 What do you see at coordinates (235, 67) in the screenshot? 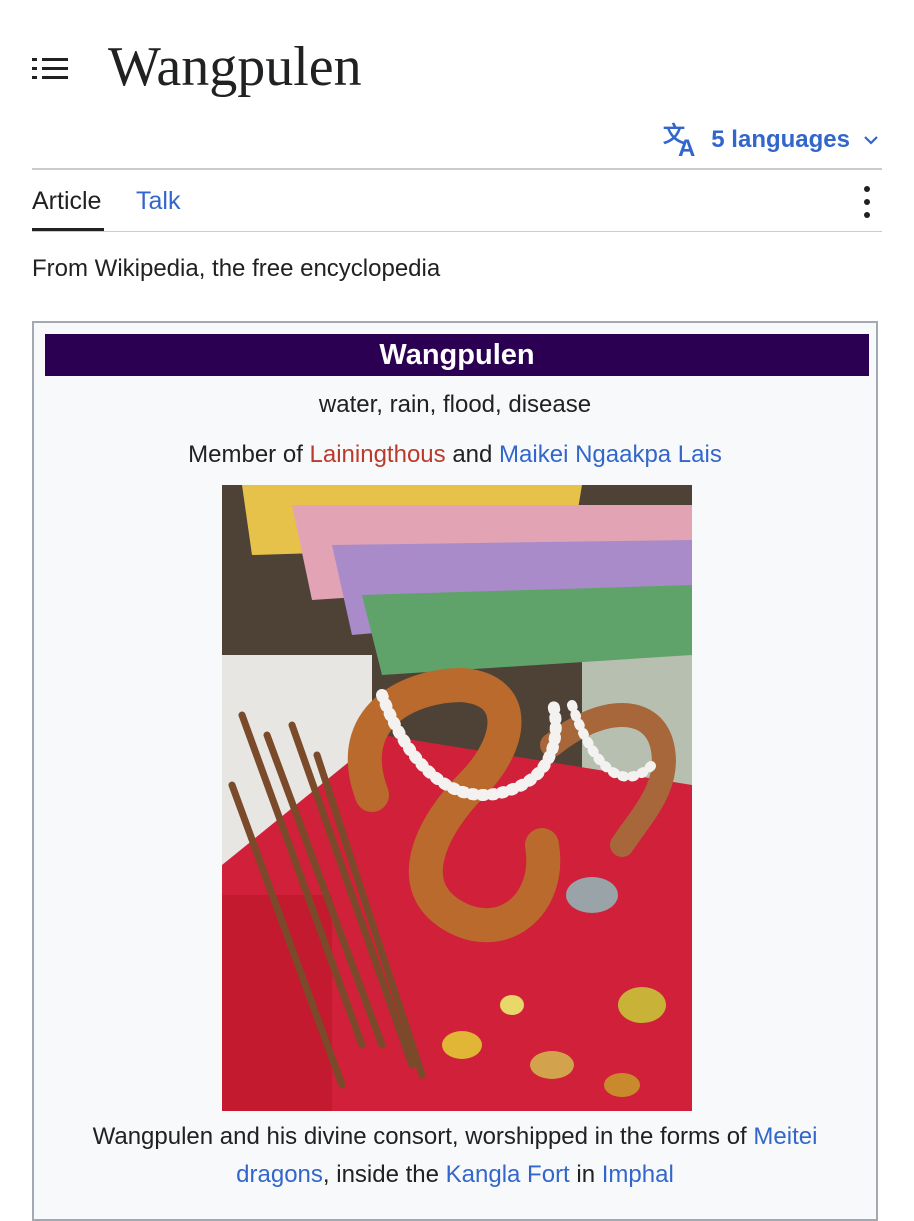
I see `page-title: Wangpulen` at bounding box center [235, 67].